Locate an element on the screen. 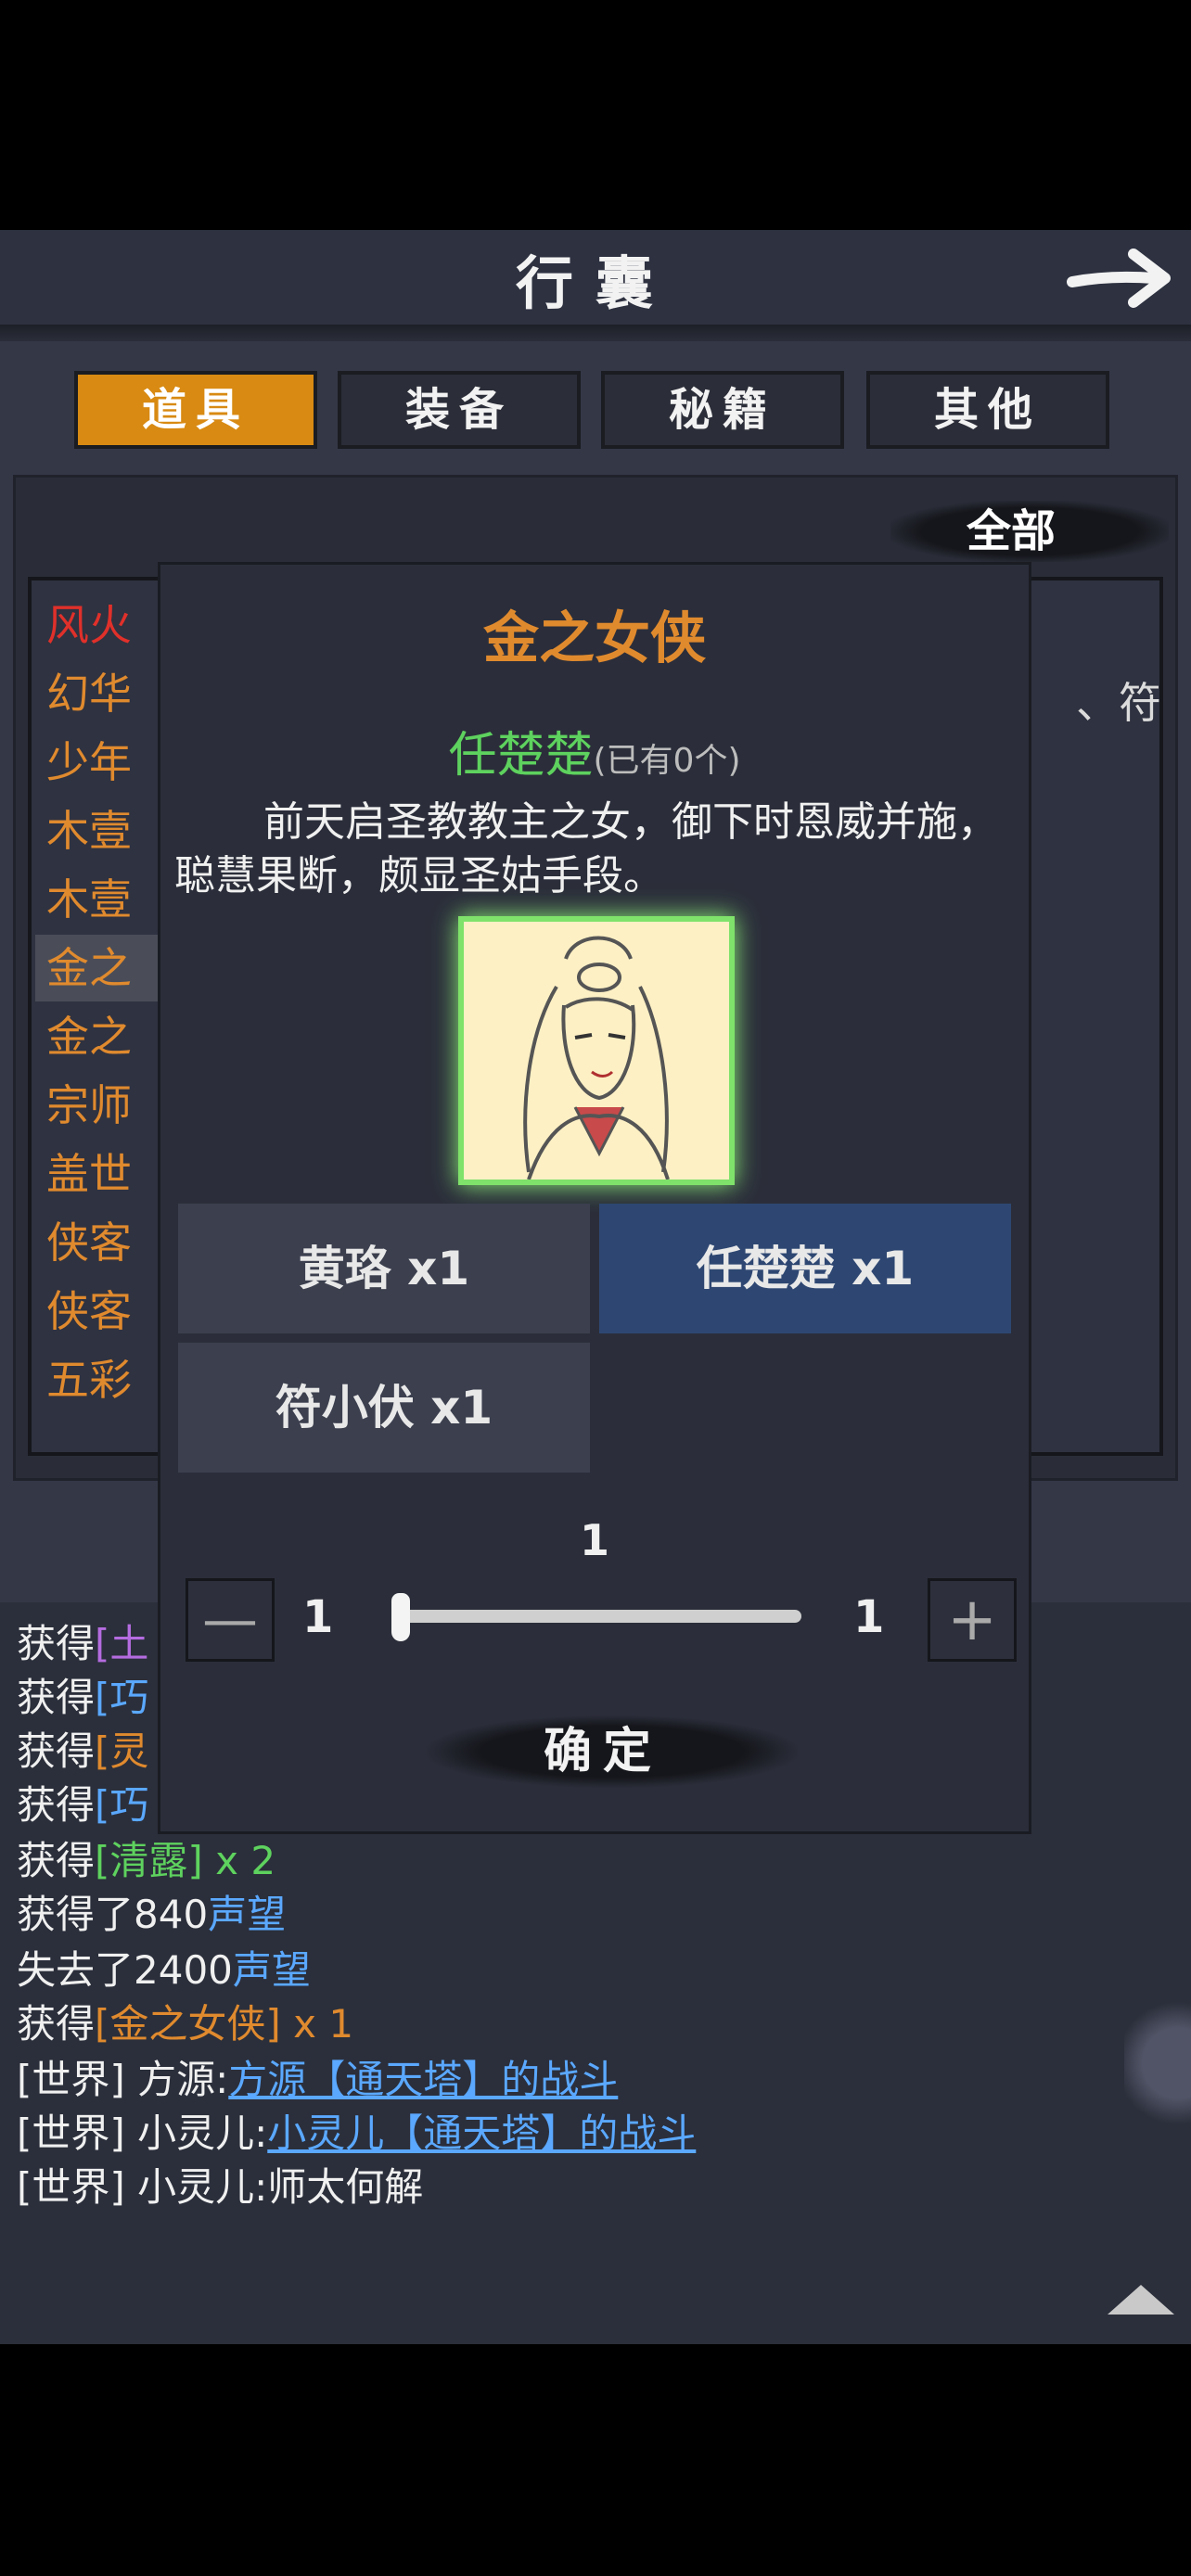 The width and height of the screenshot is (1191, 2576). option-button: 黄珞 x1 is located at coordinates (384, 1269).